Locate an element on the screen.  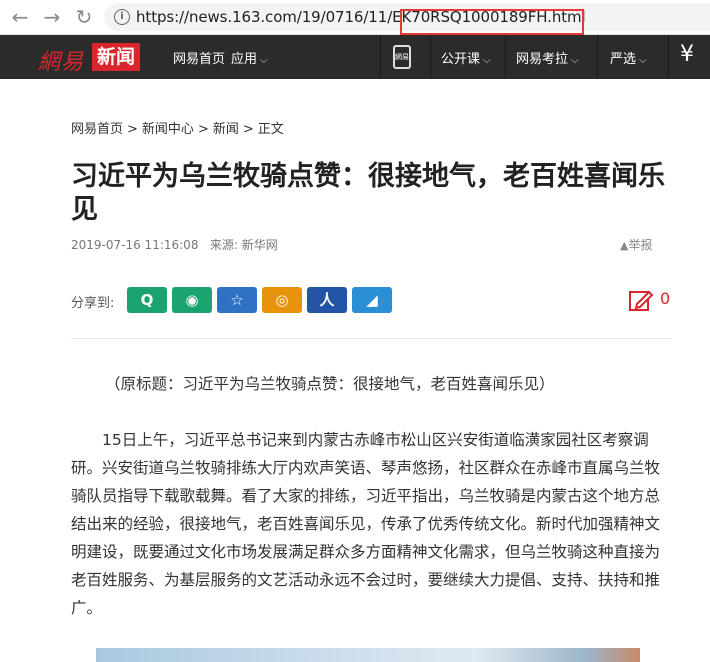
breadcrumb: 网易首页 > 新闻中心 > 新闻 > 正文 is located at coordinates (179, 127).